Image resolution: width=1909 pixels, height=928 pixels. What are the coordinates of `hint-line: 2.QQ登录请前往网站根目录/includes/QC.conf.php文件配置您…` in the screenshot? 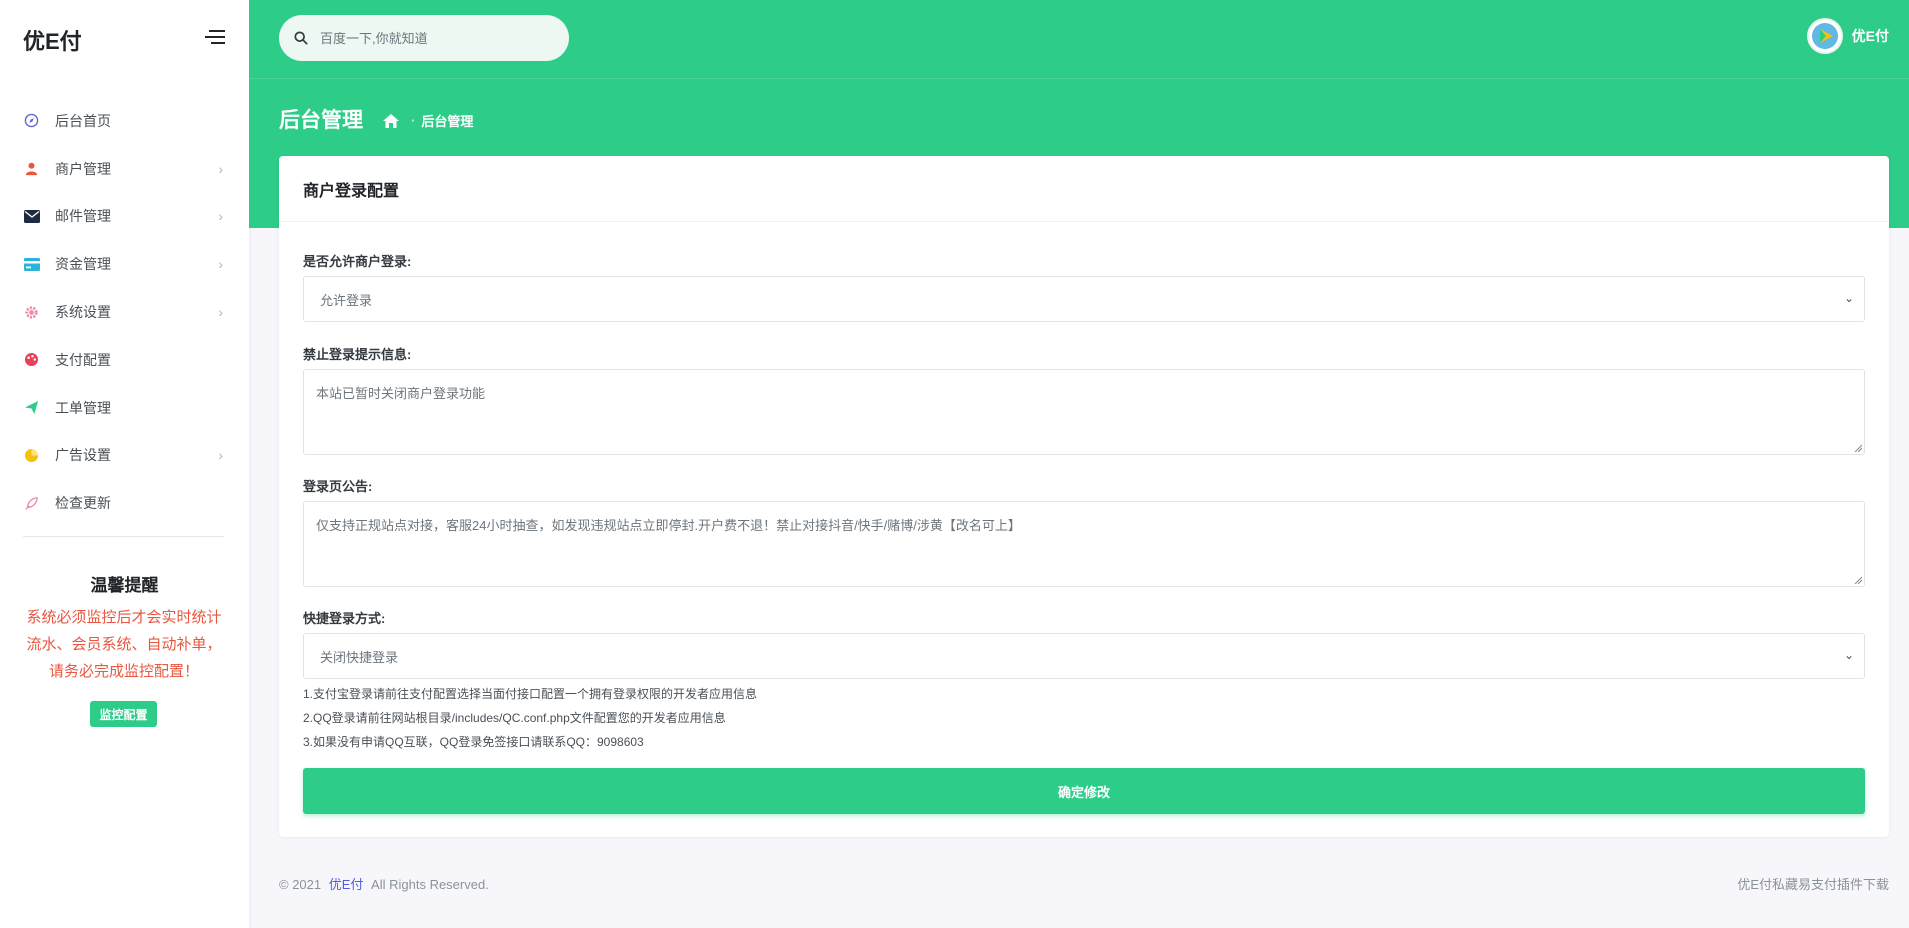 It's located at (514, 718).